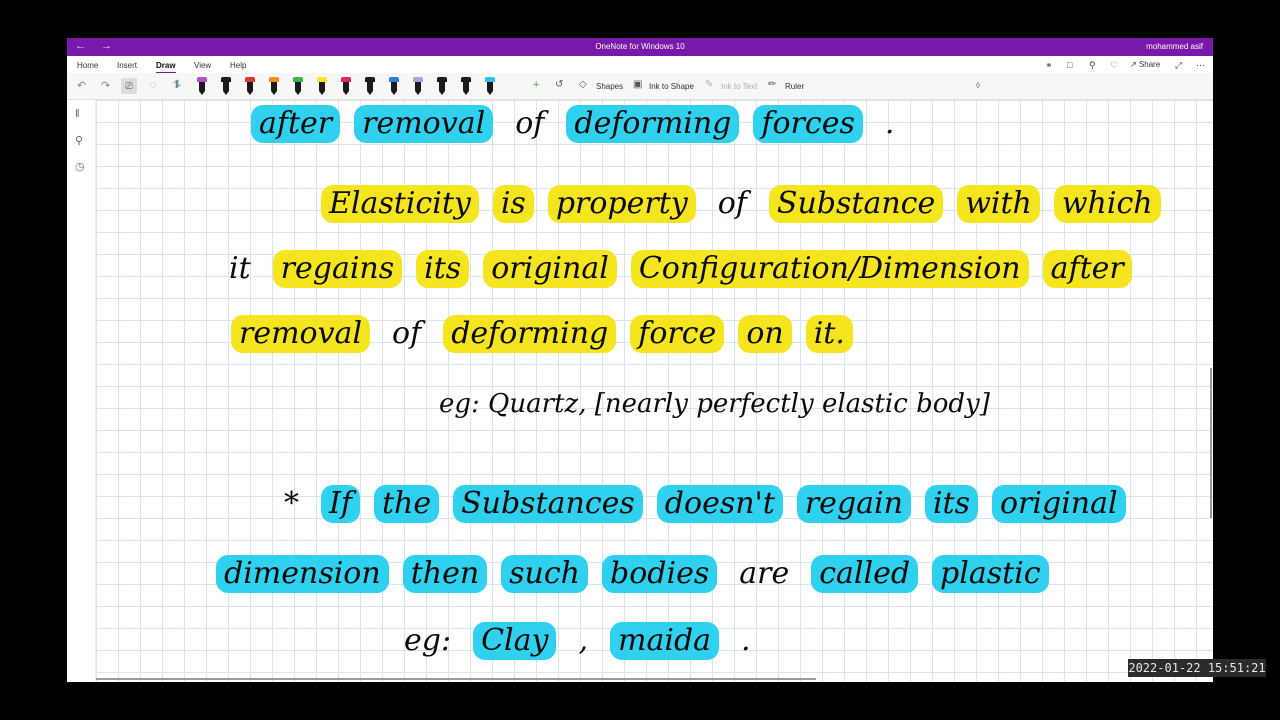  Describe the element at coordinates (998, 204) in the screenshot. I see `ink-word: with` at that location.